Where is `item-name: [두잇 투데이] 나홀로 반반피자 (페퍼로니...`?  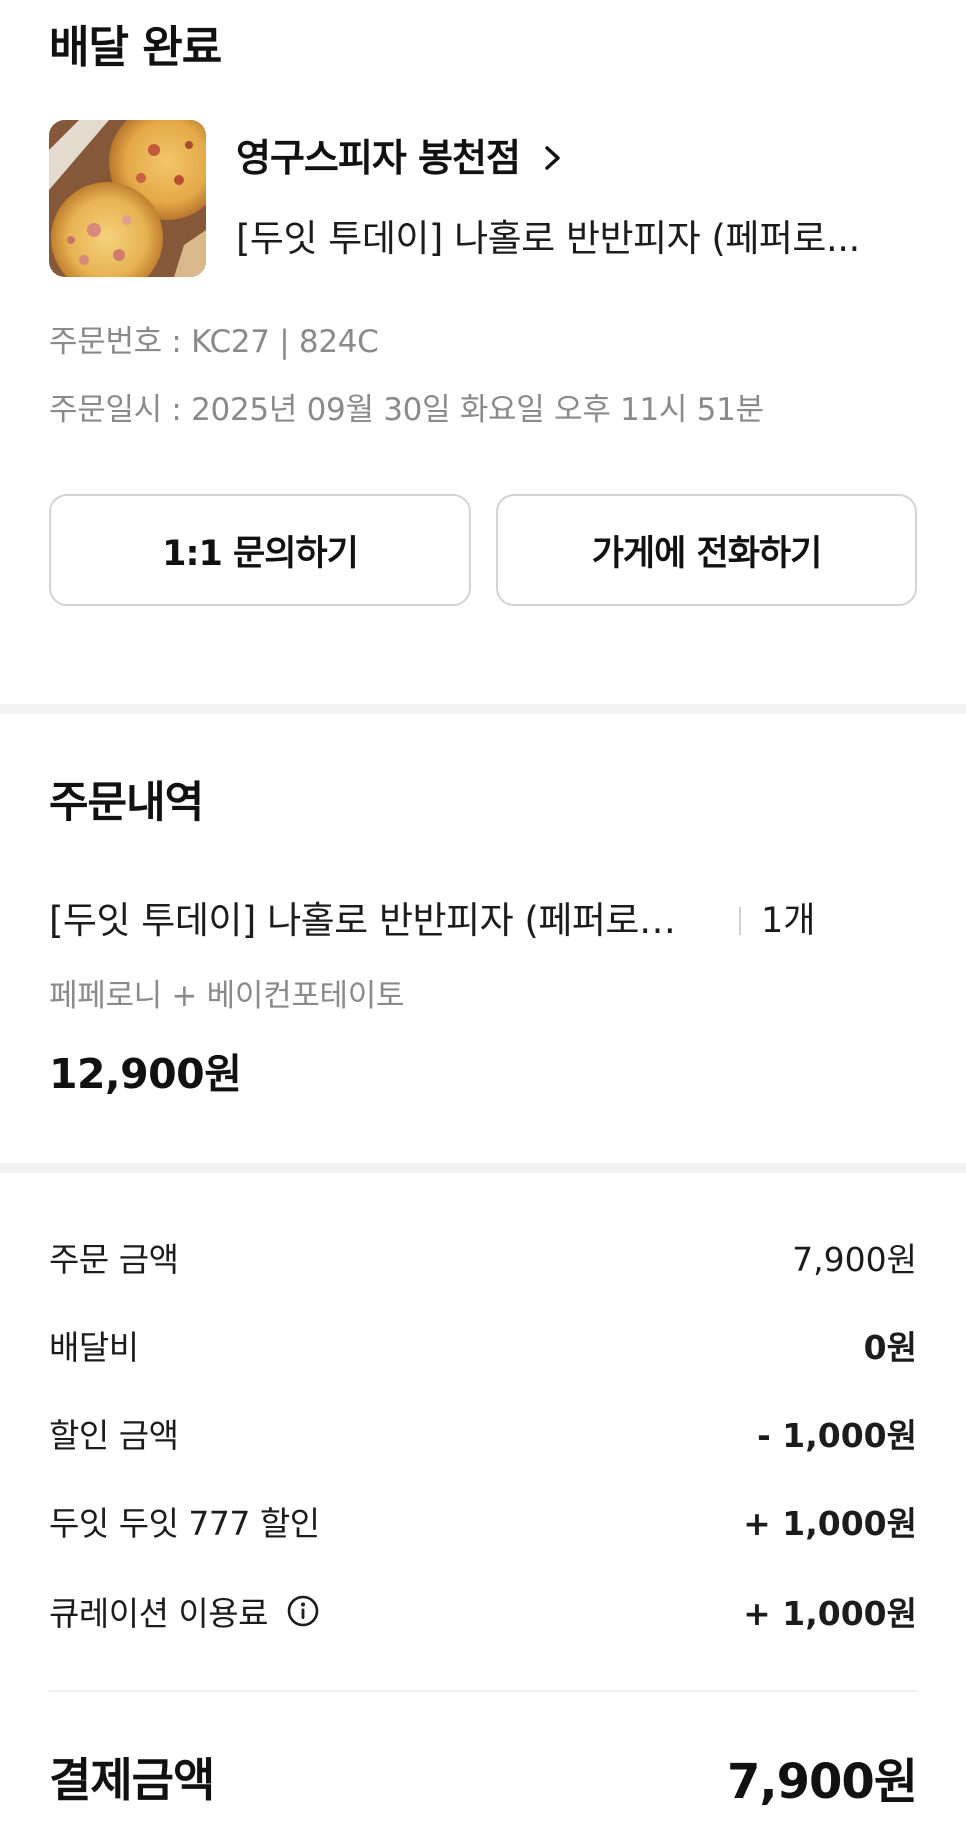 item-name: [두잇 투데이] 나홀로 반반피자 (페퍼로니... is located at coordinates (374, 920).